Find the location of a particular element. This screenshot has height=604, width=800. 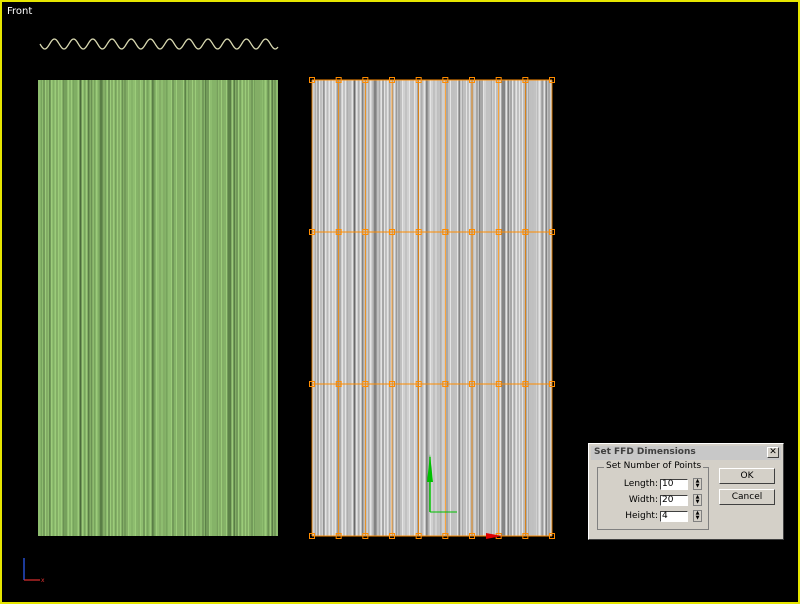

close-button: ✕ is located at coordinates (773, 452).